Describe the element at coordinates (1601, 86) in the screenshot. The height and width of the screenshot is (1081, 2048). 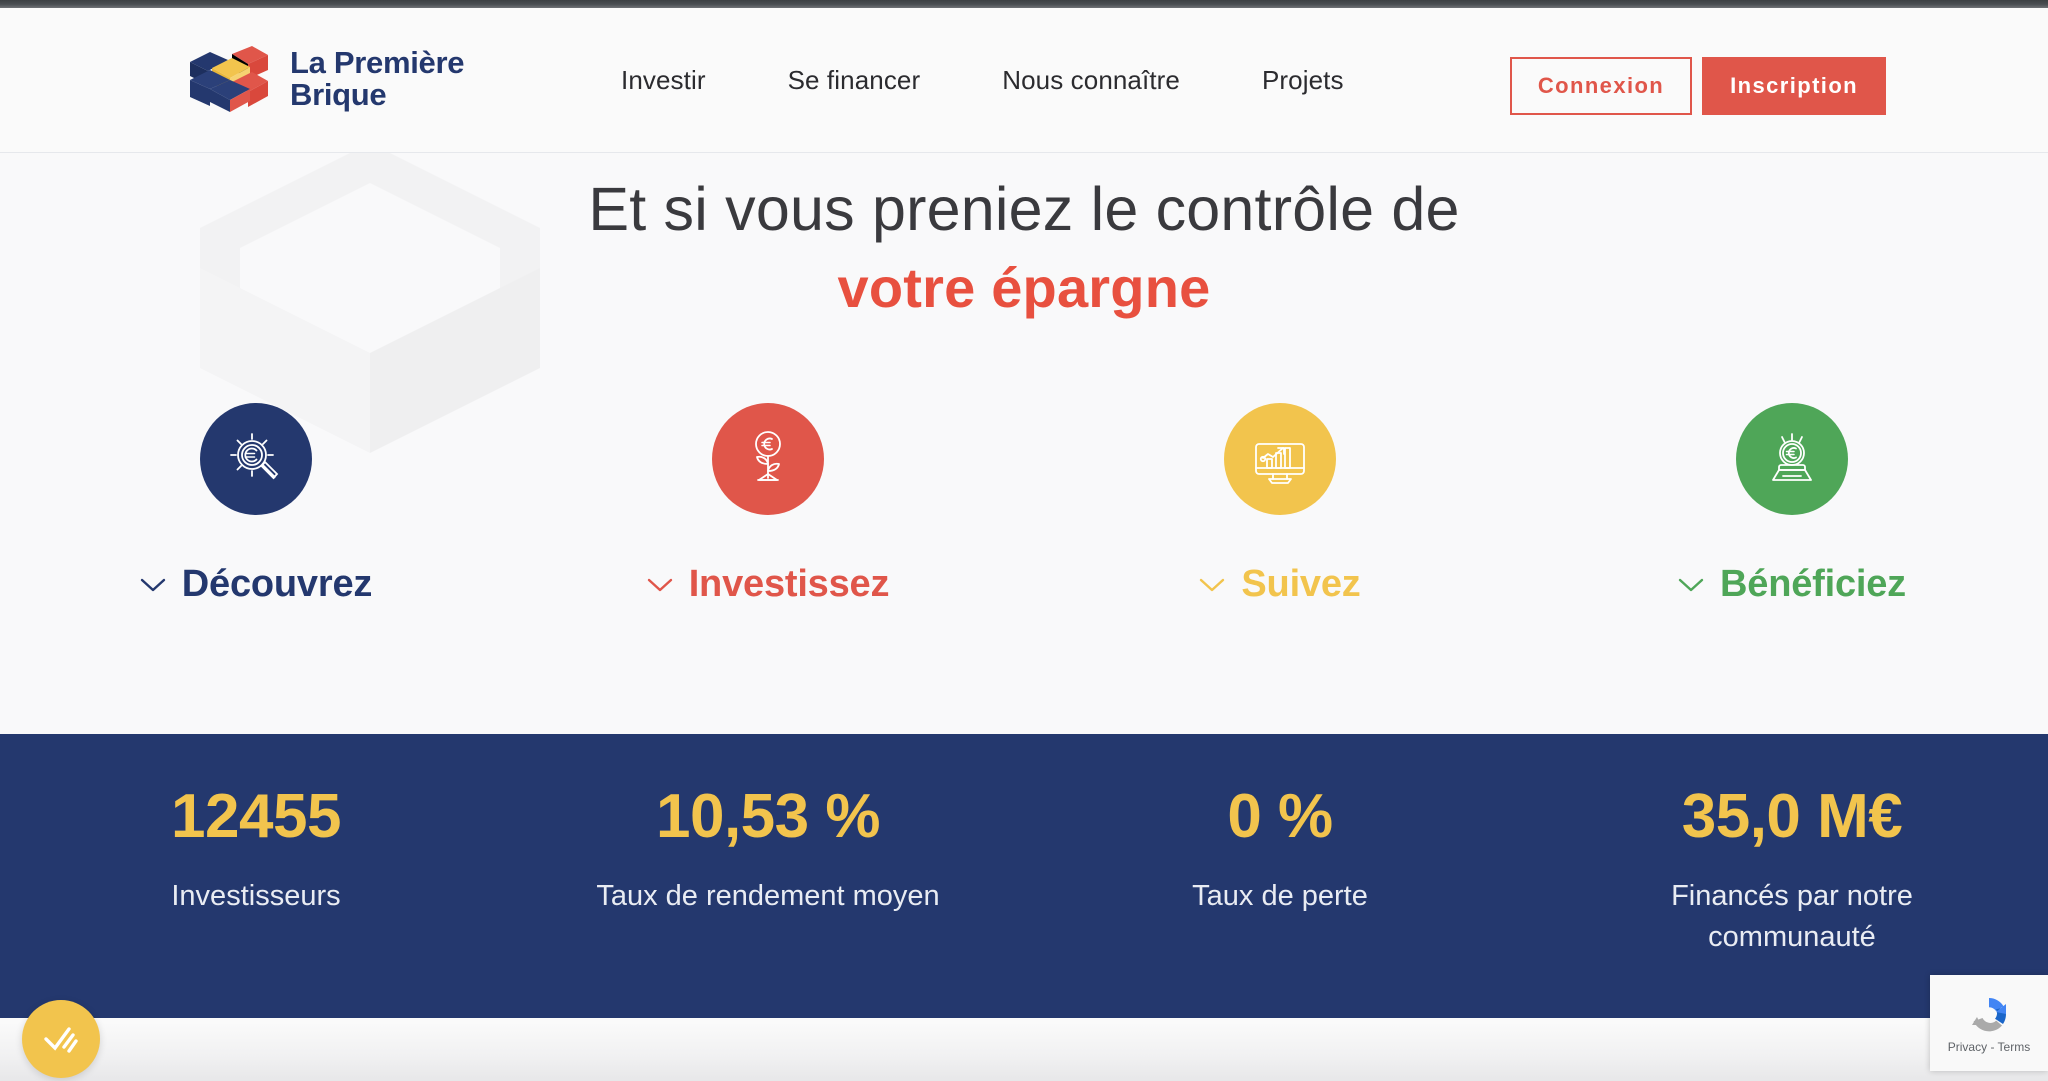
I see `login-button: Connexion` at that location.